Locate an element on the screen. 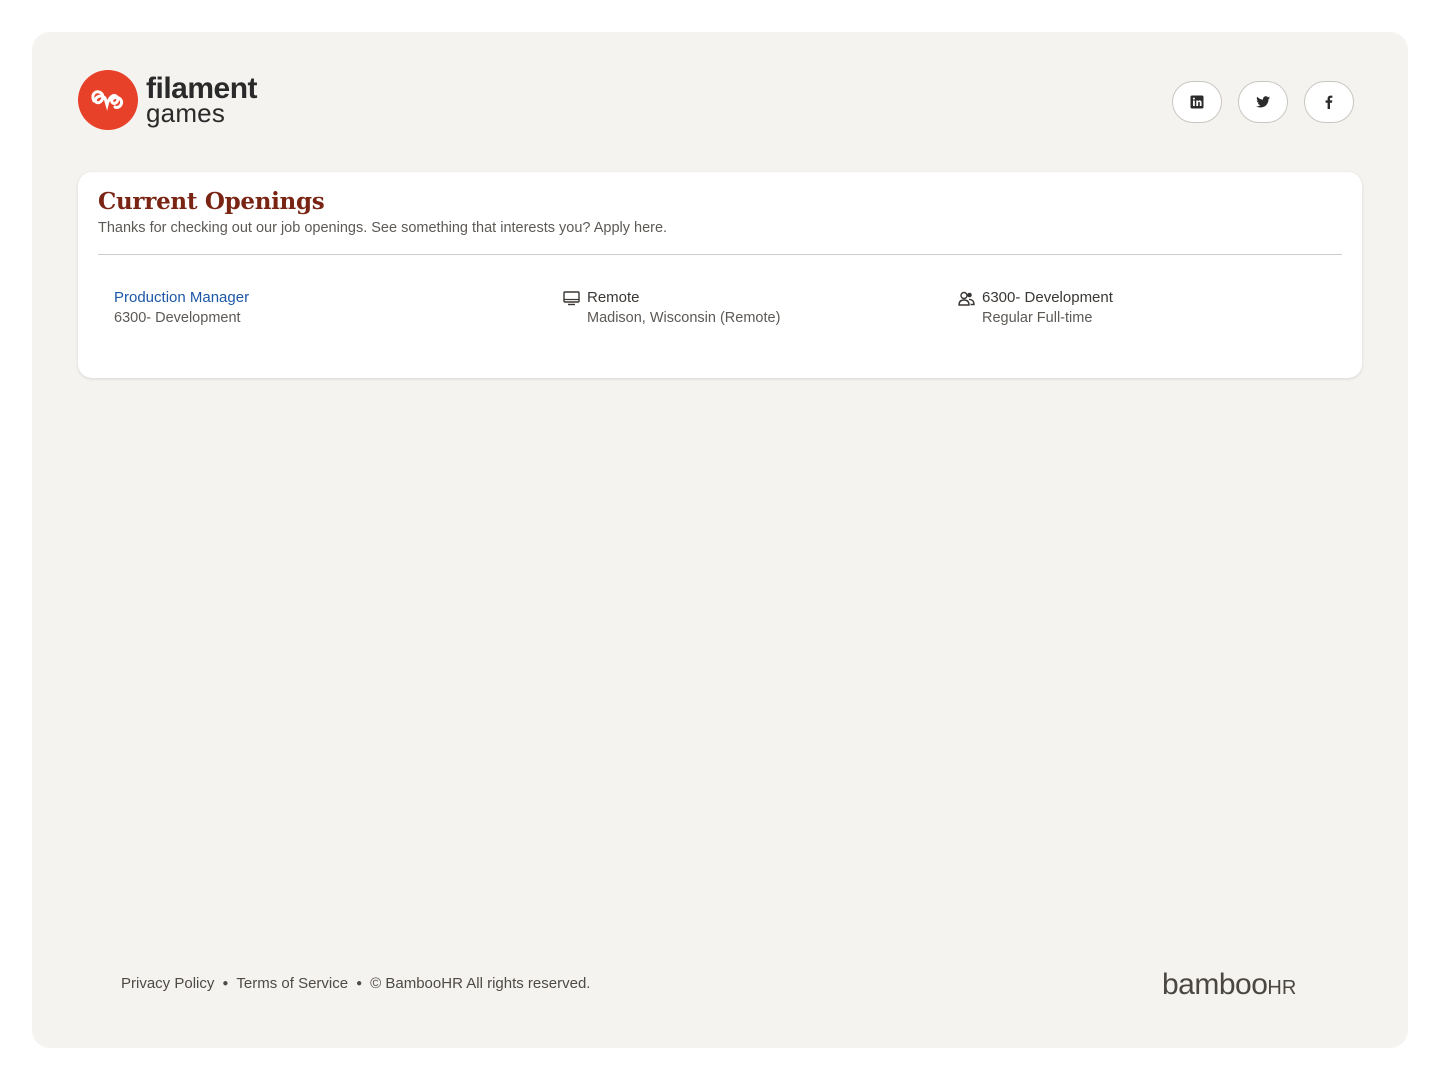 This screenshot has height=1080, width=1440. logo-wordmark: filament games is located at coordinates (202, 101).